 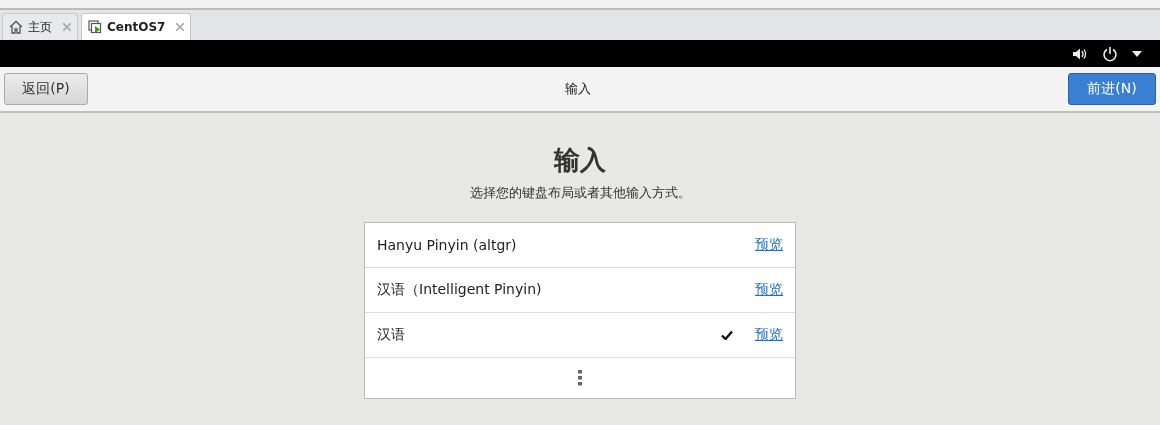 I want to click on tab-label: CentOS7, so click(x=136, y=27).